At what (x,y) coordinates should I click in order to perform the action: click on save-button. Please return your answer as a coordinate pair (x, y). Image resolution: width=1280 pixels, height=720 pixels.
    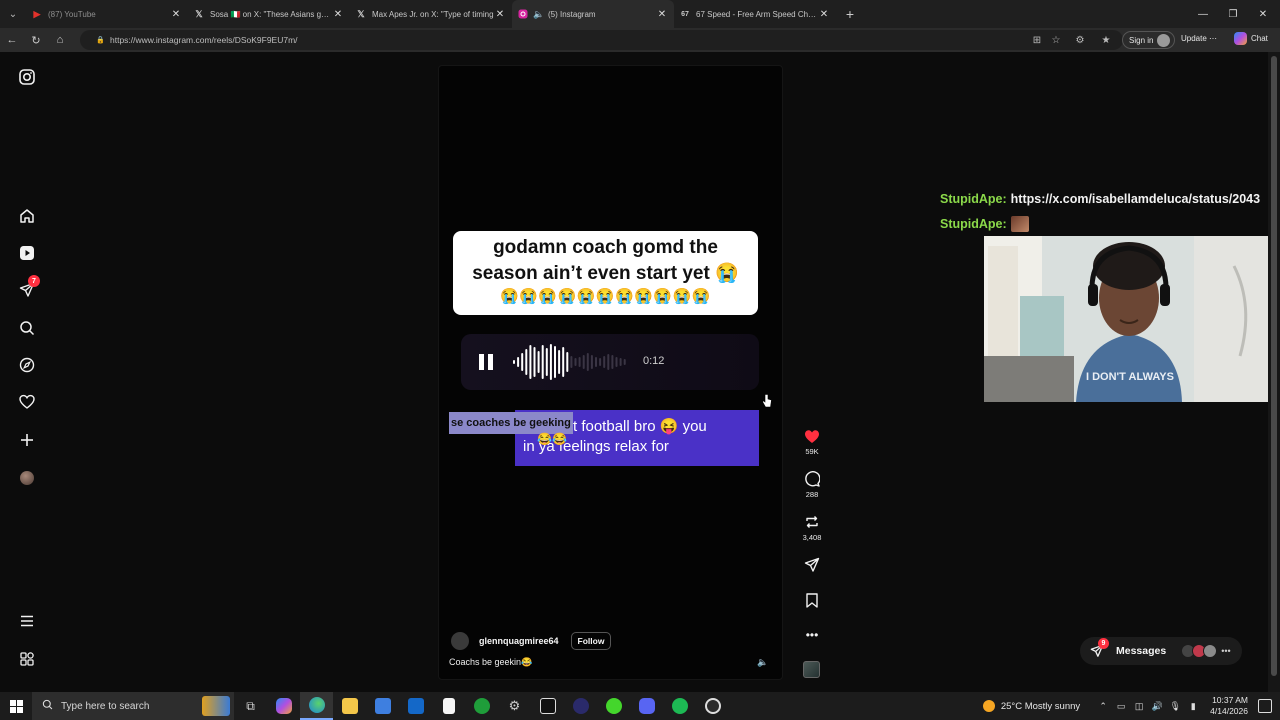
    Looking at the image, I should click on (812, 600).